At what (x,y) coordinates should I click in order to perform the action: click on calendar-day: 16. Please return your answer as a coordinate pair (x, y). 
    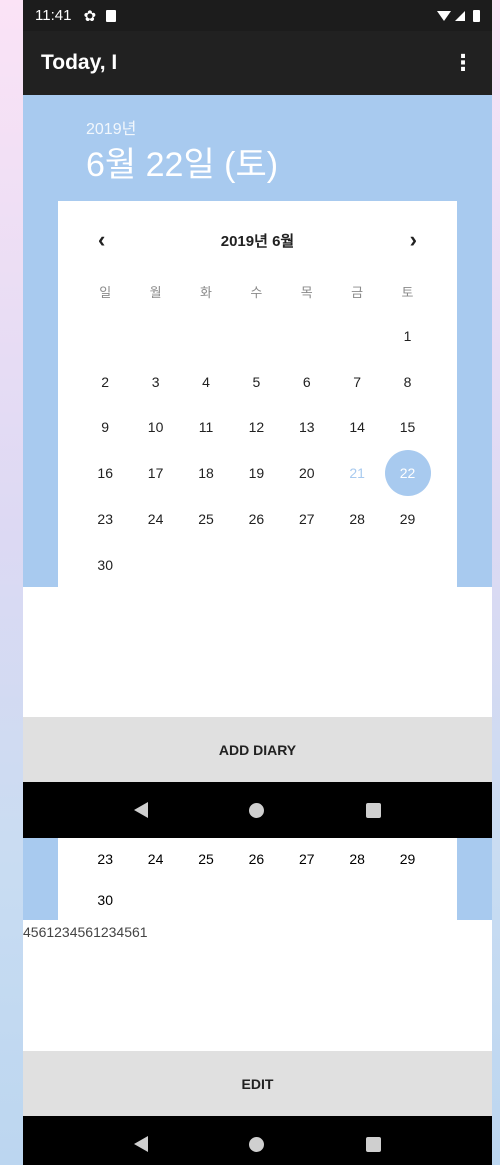
    Looking at the image, I should click on (105, 473).